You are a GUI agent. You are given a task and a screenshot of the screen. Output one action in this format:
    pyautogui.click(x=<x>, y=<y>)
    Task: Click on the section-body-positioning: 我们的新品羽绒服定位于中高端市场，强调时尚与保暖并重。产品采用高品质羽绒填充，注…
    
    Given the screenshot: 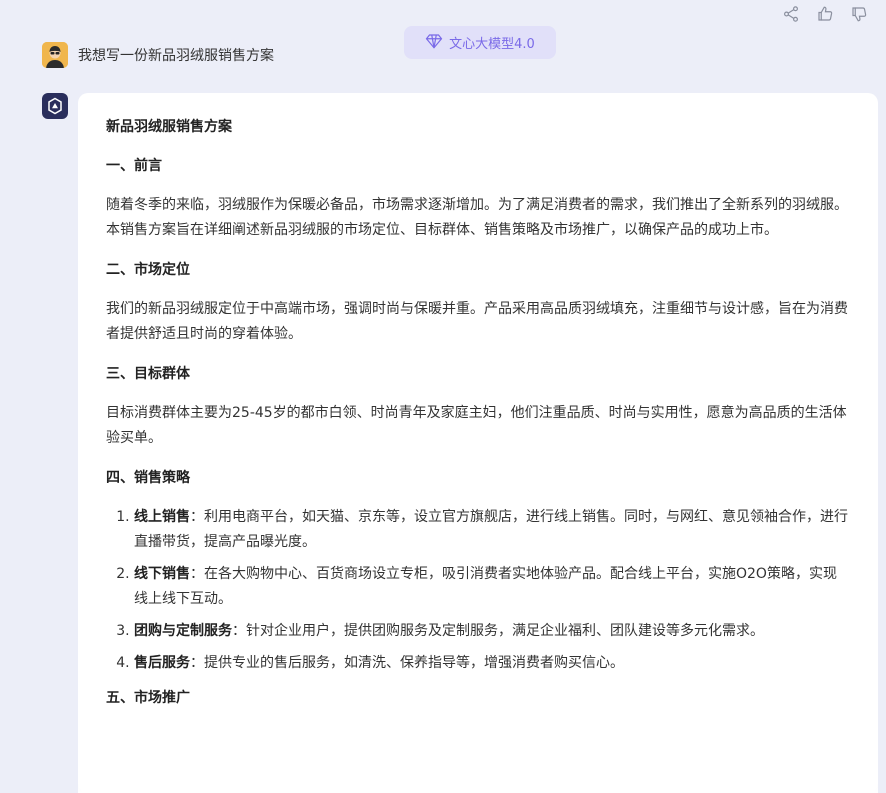 What is the action you would take?
    pyautogui.click(x=477, y=321)
    